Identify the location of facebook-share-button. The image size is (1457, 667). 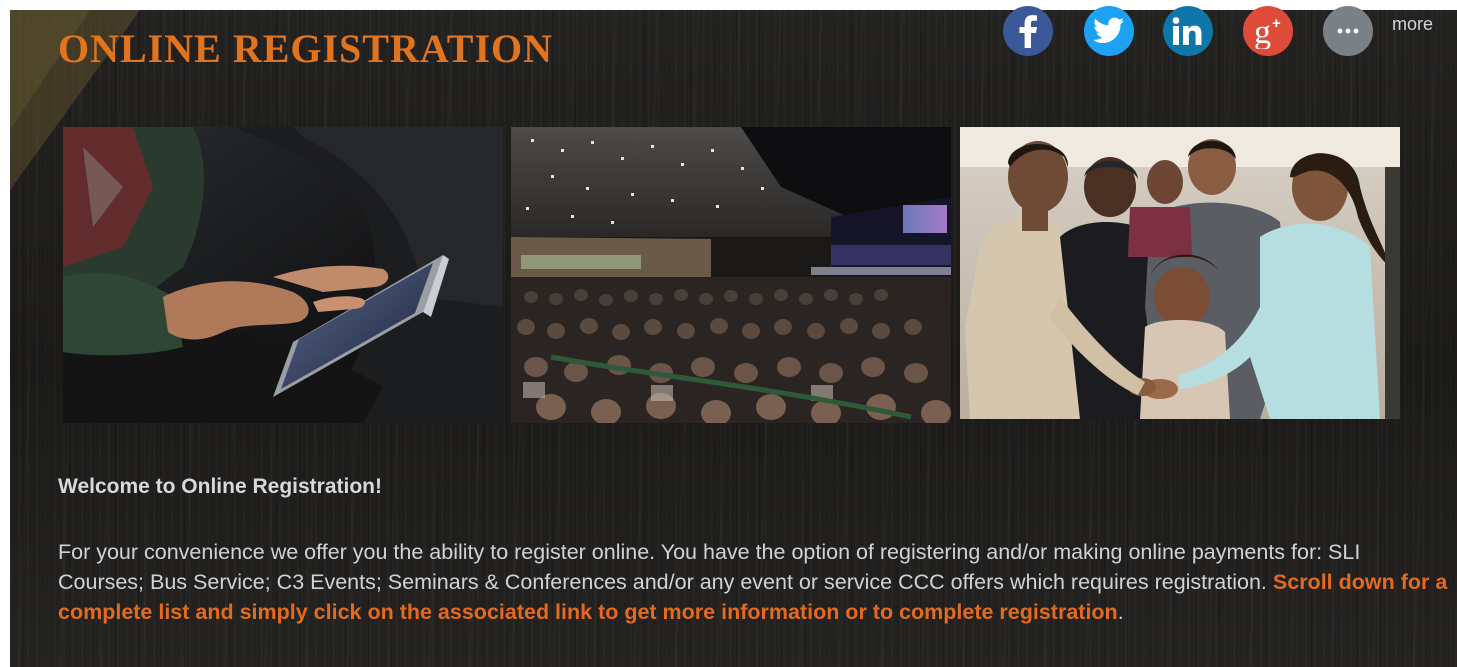
(1028, 31).